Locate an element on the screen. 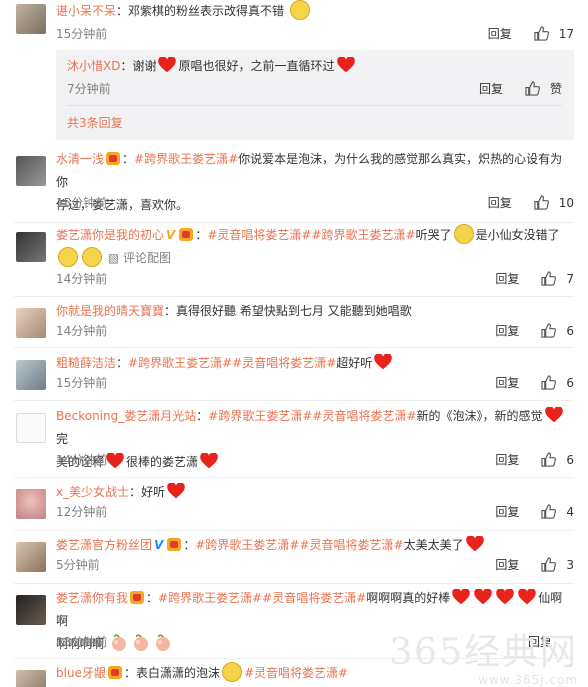 Image resolution: width=588 pixels, height=687 pixels. comment-text: 粗糙薛洁洁：#跨界歌王娄艺潇##灵音唱将娄艺潇#超好听 is located at coordinates (315, 363).